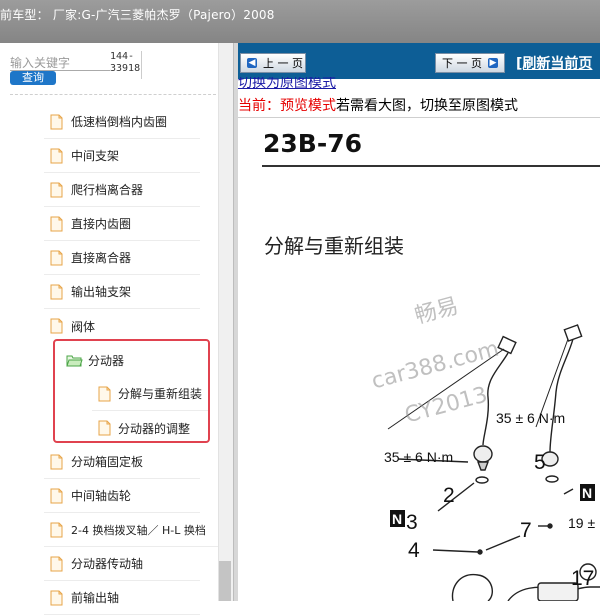  I want to click on tree-item: 前输出轴, so click(122, 598).